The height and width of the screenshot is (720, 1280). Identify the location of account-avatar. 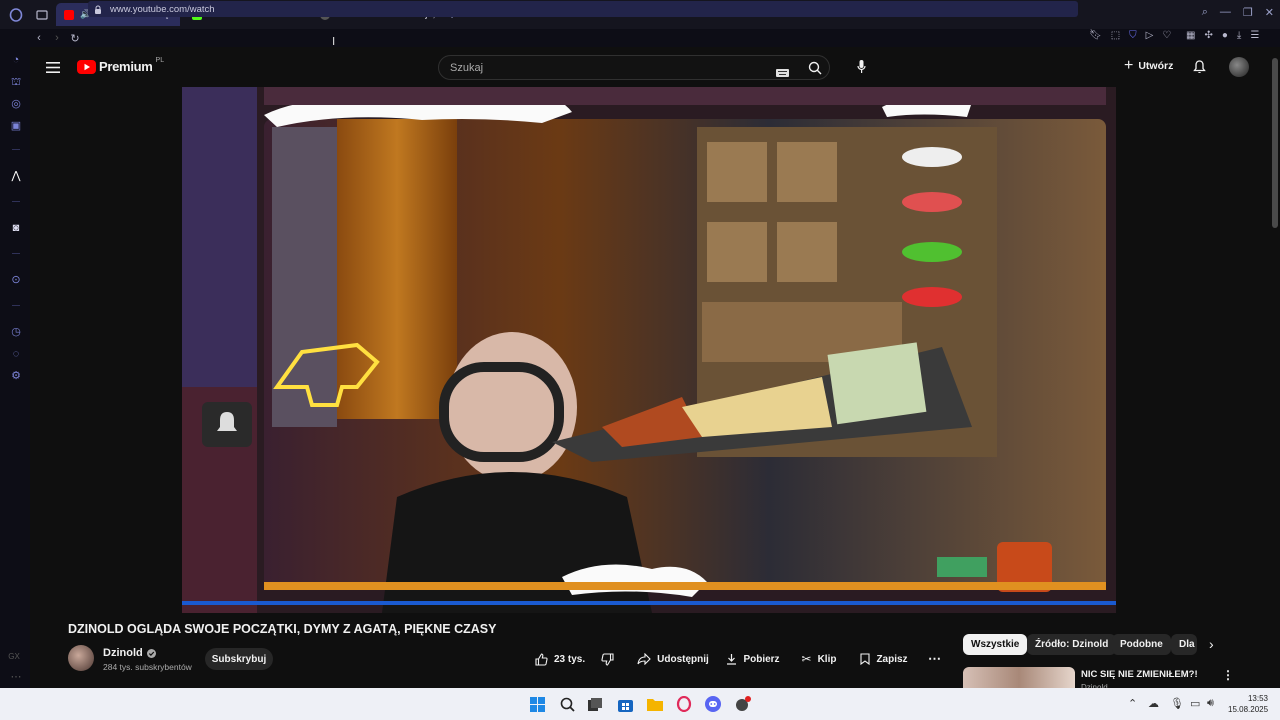
(1239, 67).